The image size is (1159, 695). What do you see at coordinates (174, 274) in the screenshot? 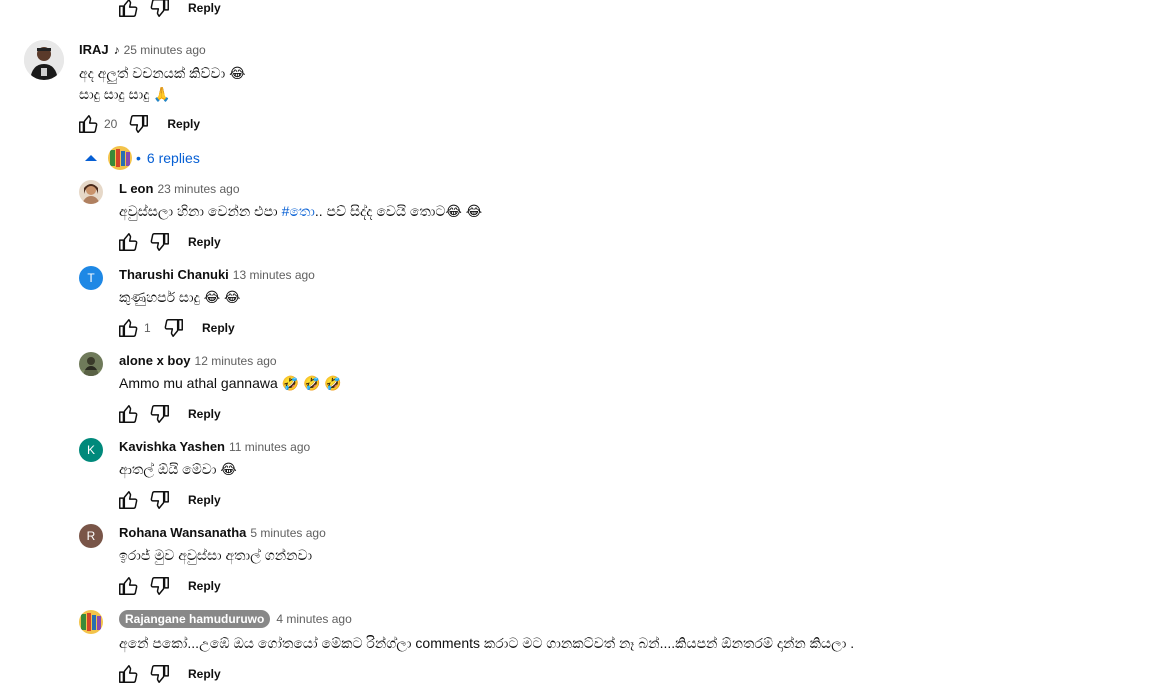
I see `author-name: Tharushi Chanuki` at bounding box center [174, 274].